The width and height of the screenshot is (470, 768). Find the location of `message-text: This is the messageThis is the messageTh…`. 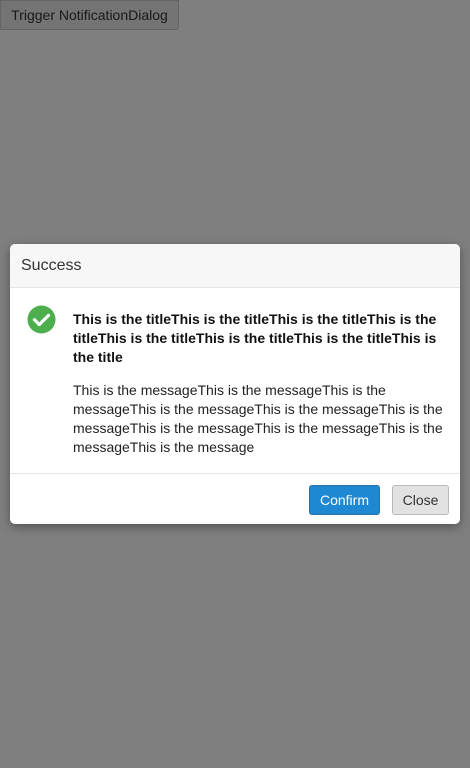

message-text: This is the messageThis is the messageTh… is located at coordinates (258, 418).